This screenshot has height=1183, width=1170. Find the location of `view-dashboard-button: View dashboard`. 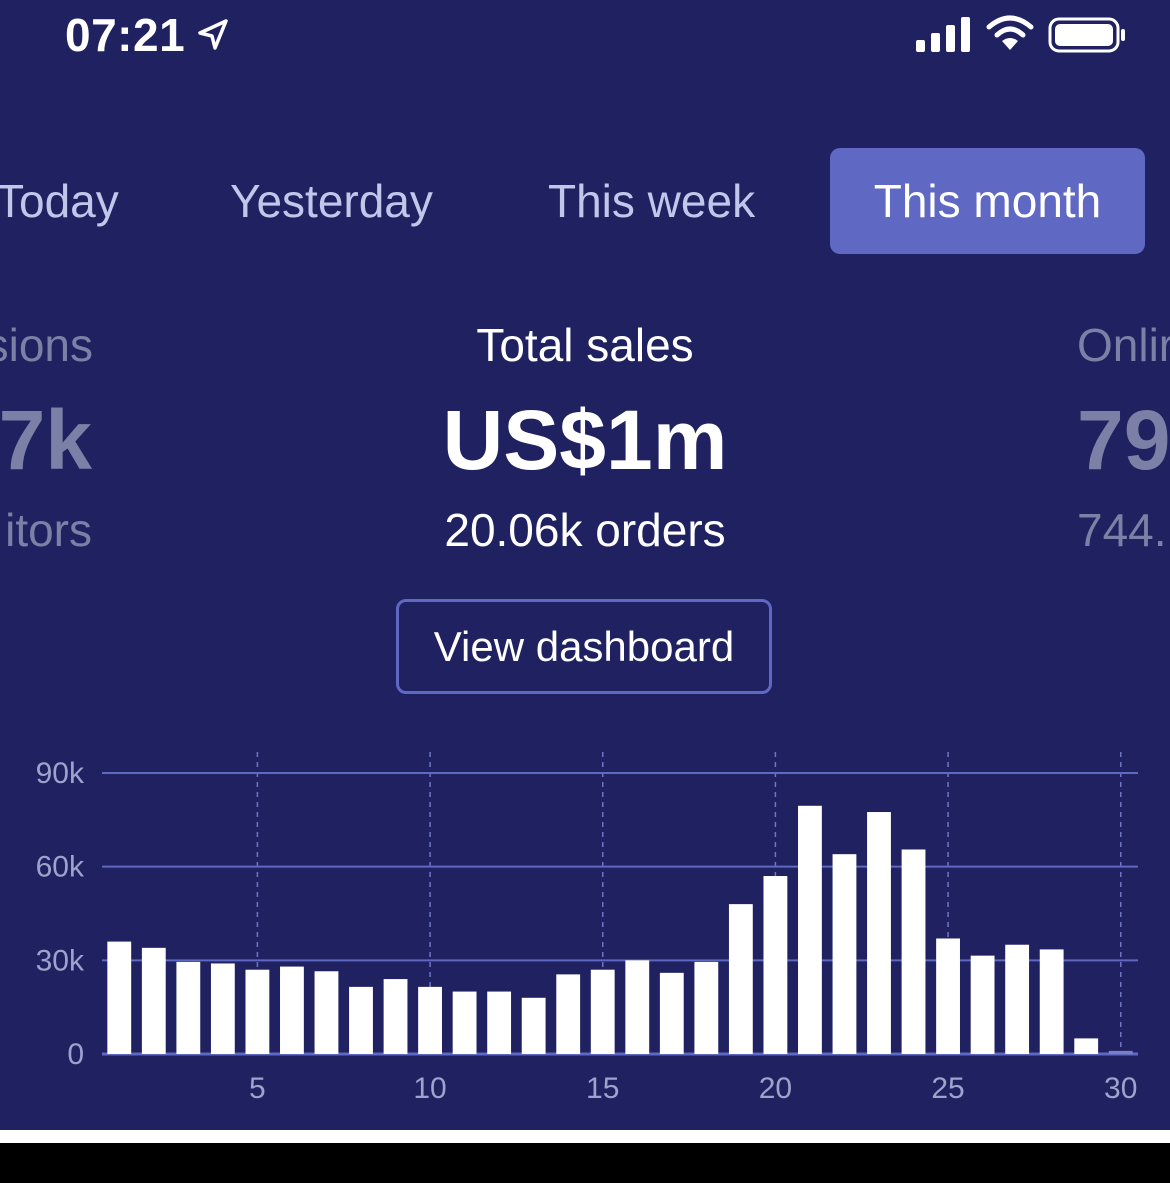

view-dashboard-button: View dashboard is located at coordinates (584, 646).